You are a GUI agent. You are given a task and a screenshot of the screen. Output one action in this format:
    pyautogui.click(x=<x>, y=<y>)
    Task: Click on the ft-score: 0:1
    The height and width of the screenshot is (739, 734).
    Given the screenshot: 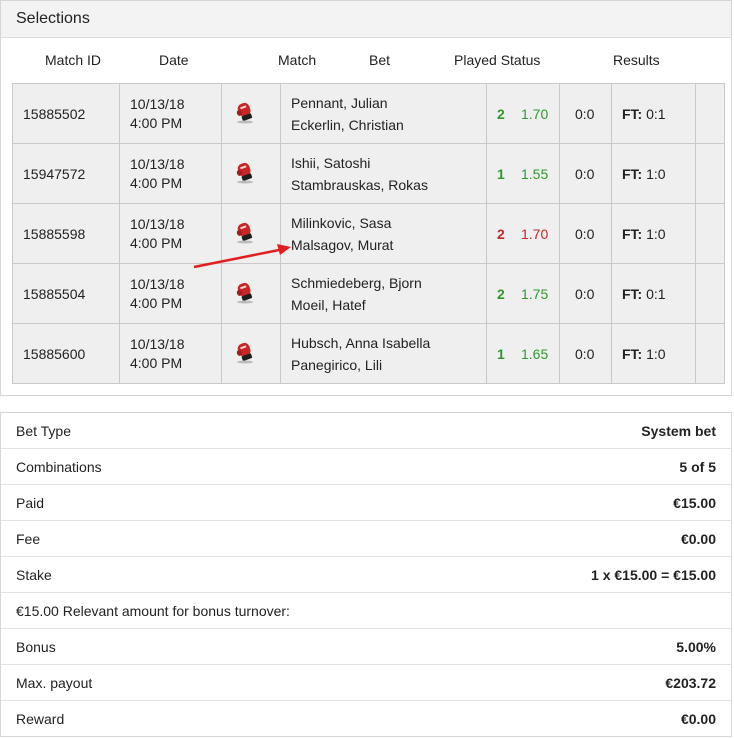 What is the action you would take?
    pyautogui.click(x=656, y=293)
    